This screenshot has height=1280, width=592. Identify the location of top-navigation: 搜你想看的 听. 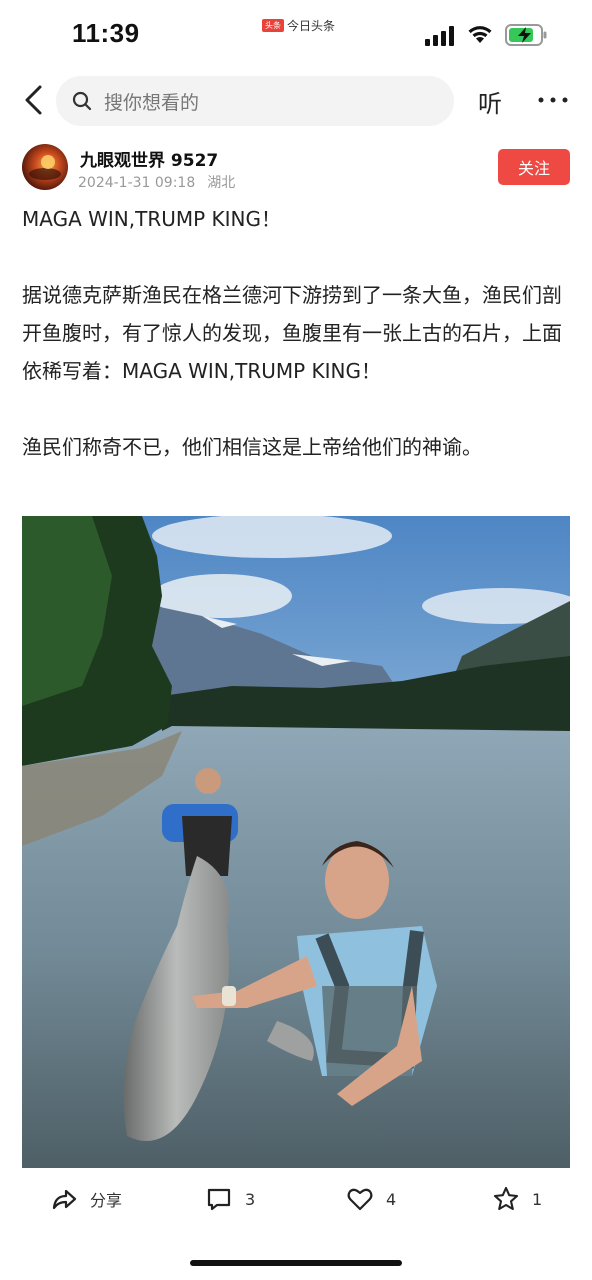
(296, 101).